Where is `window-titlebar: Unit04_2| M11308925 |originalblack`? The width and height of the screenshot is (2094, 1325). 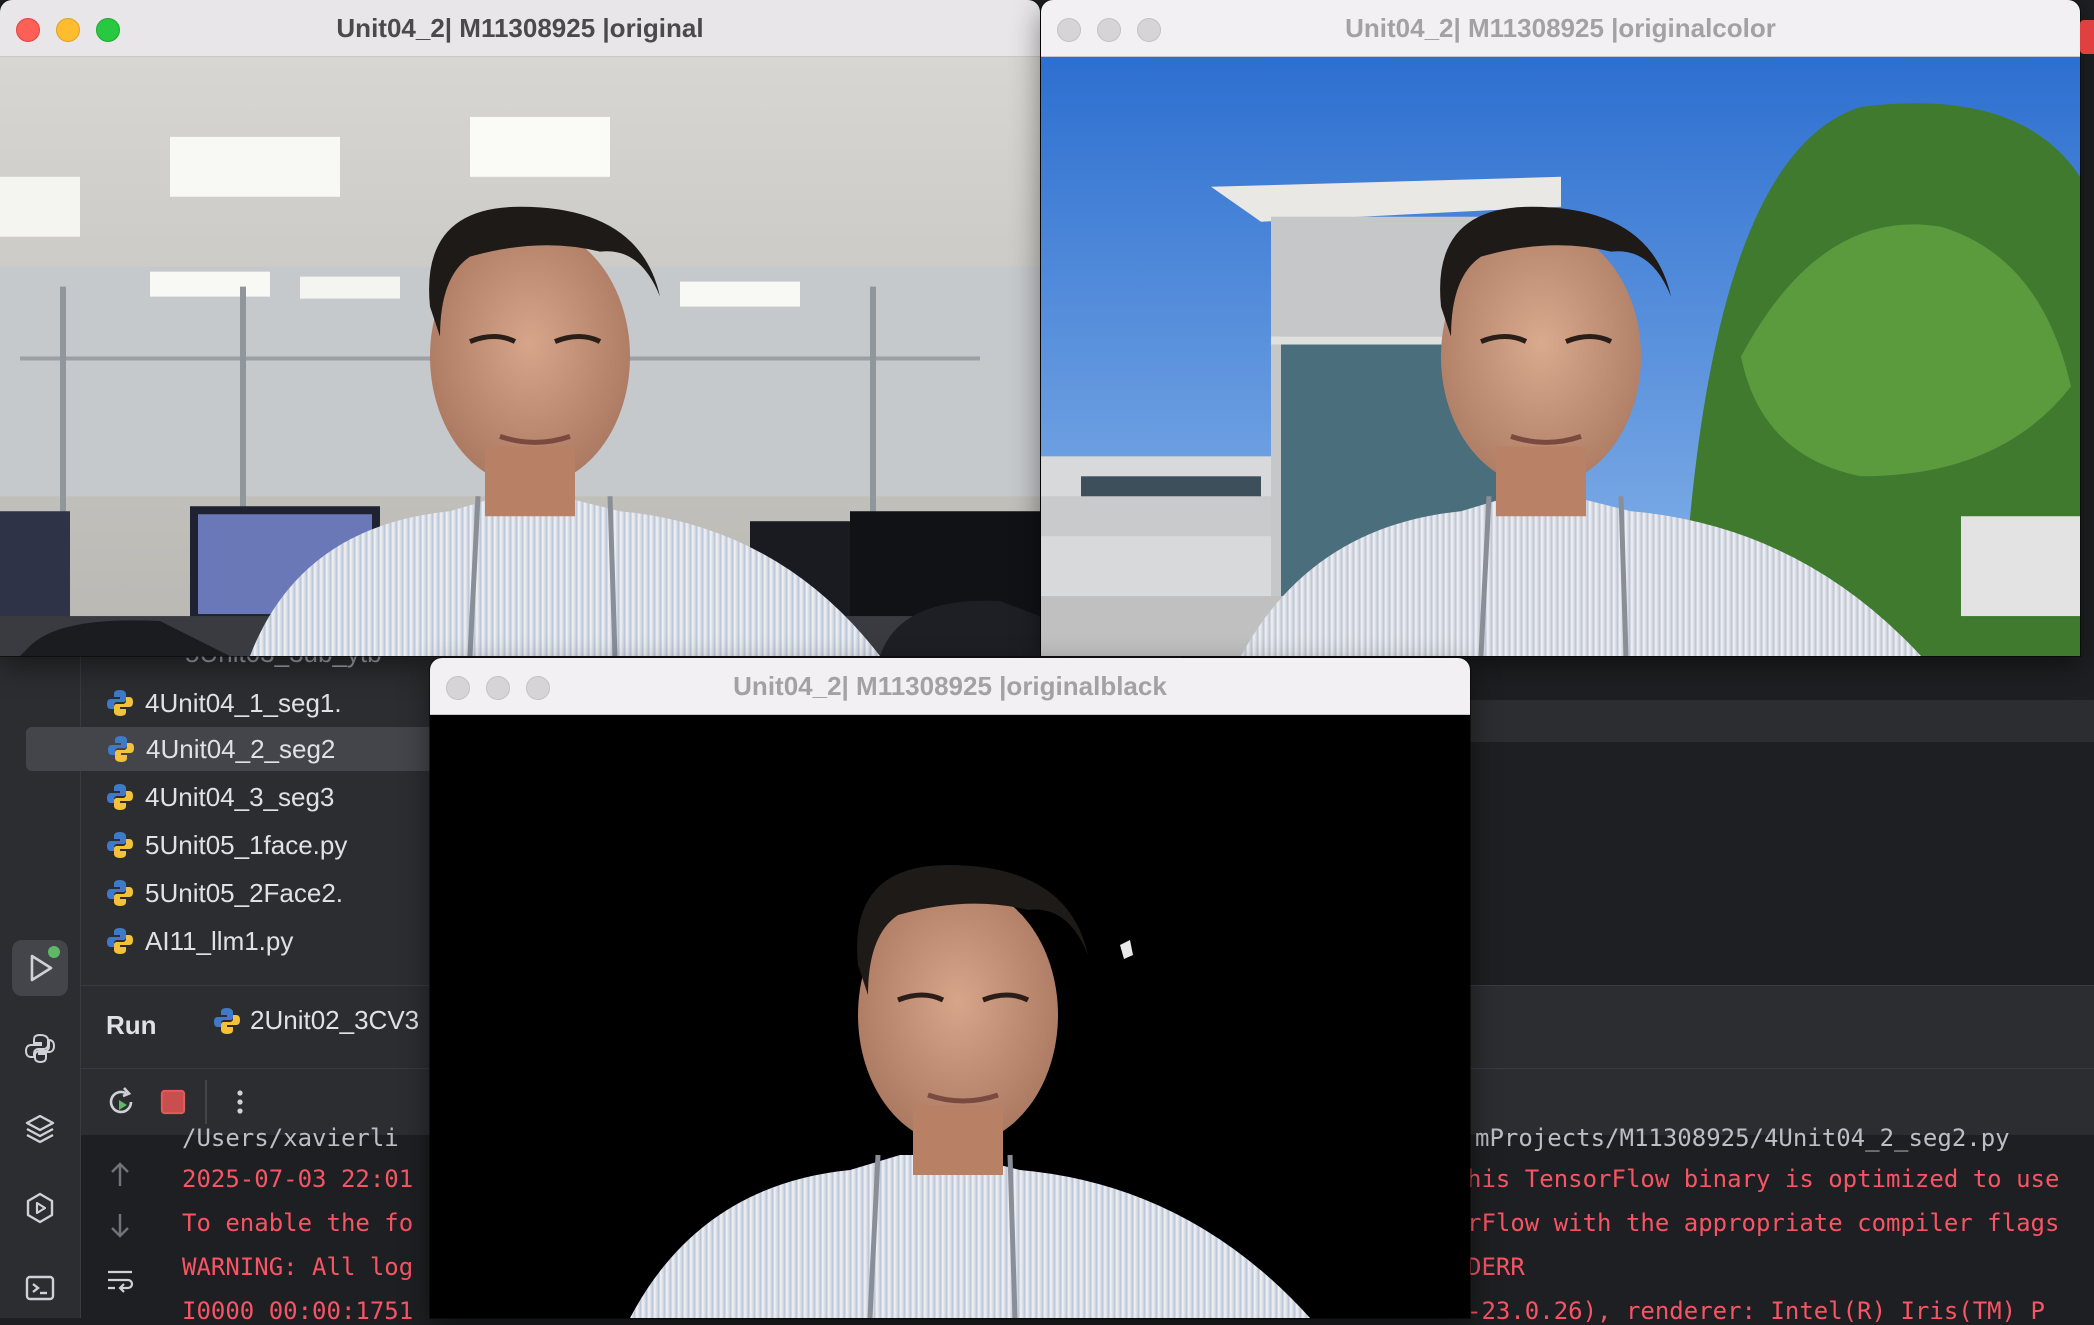
window-titlebar: Unit04_2| M11308925 |originalblack is located at coordinates (950, 686).